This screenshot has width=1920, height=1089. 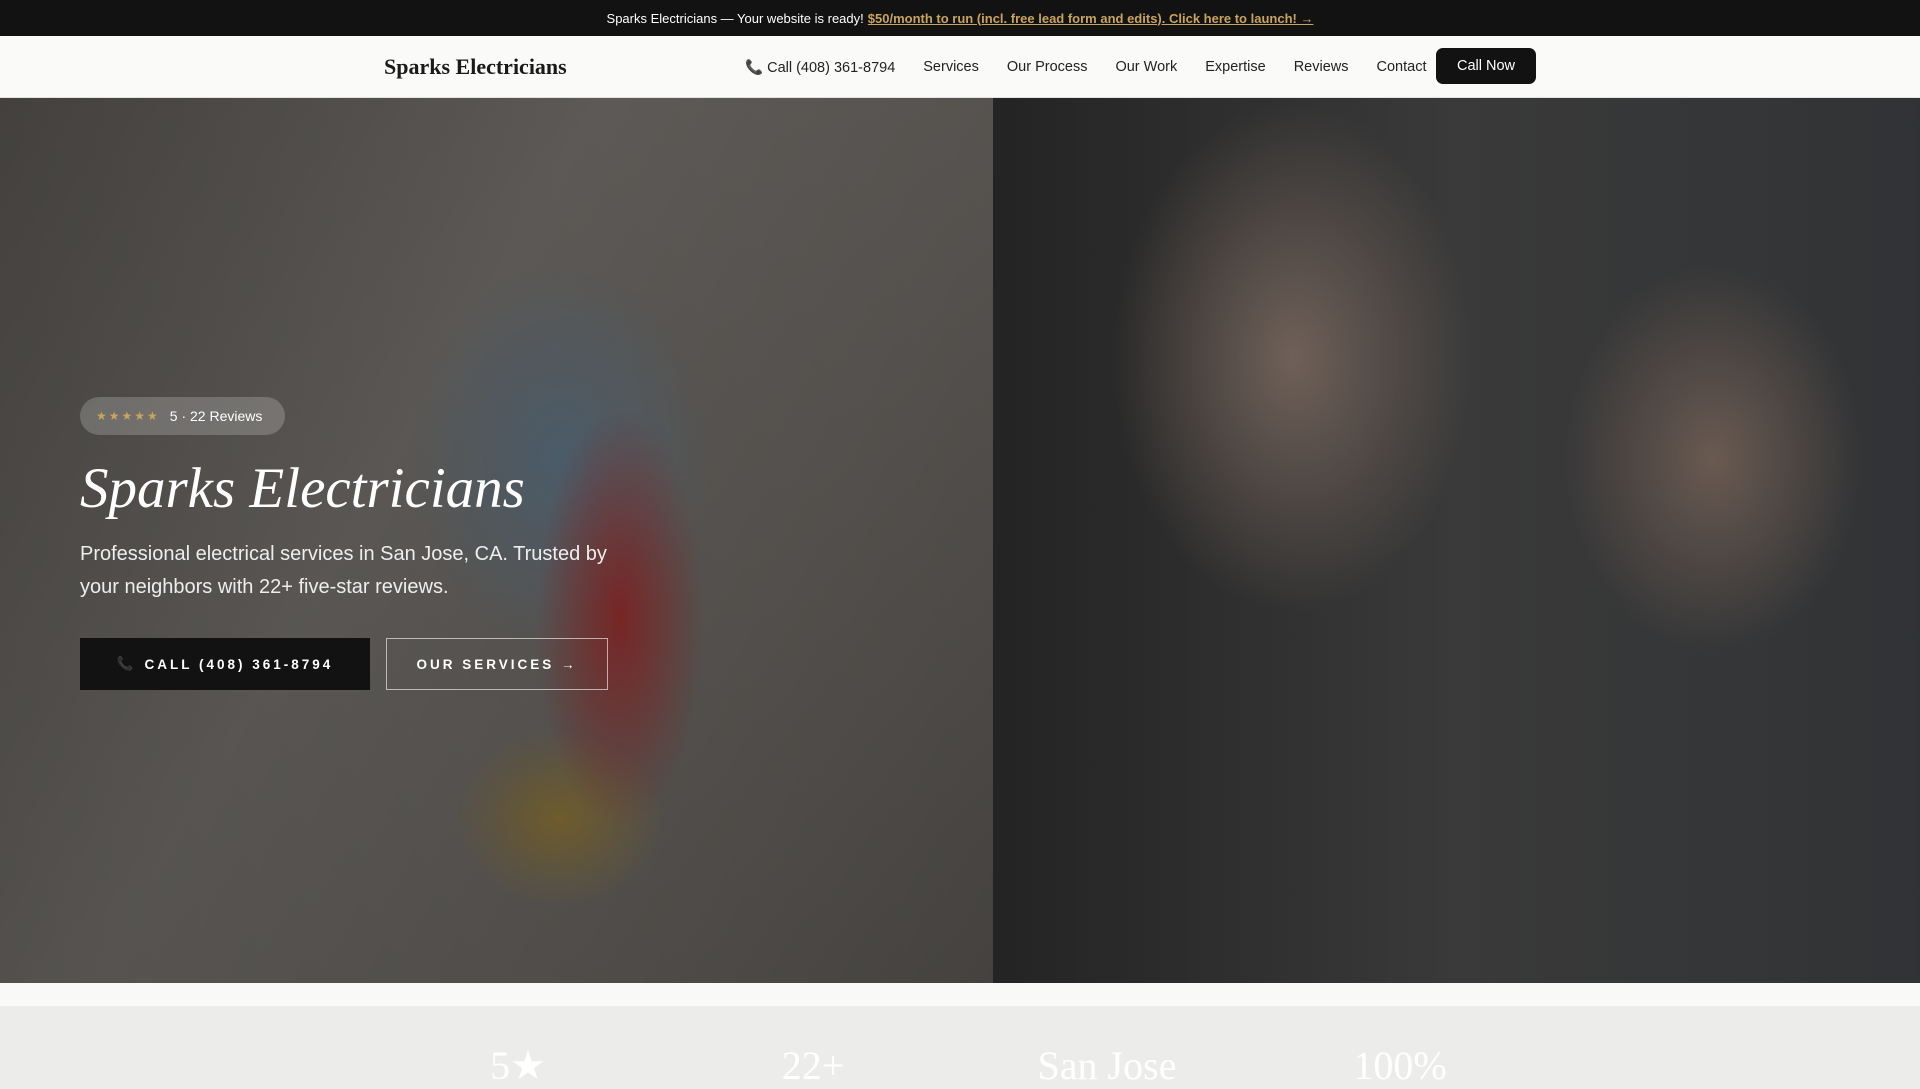 What do you see at coordinates (1107, 1065) in the screenshot?
I see `stat-location: San Jose` at bounding box center [1107, 1065].